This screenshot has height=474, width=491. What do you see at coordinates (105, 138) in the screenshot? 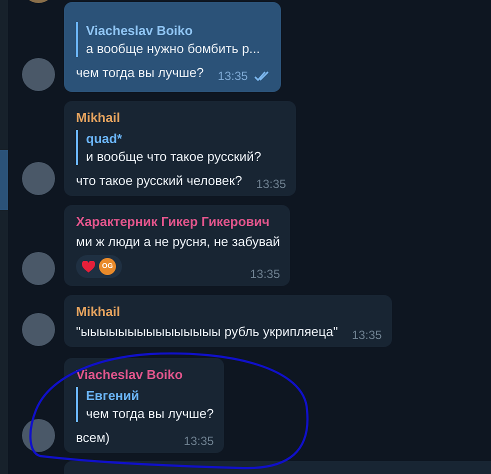
I see `reply-author: quad*` at bounding box center [105, 138].